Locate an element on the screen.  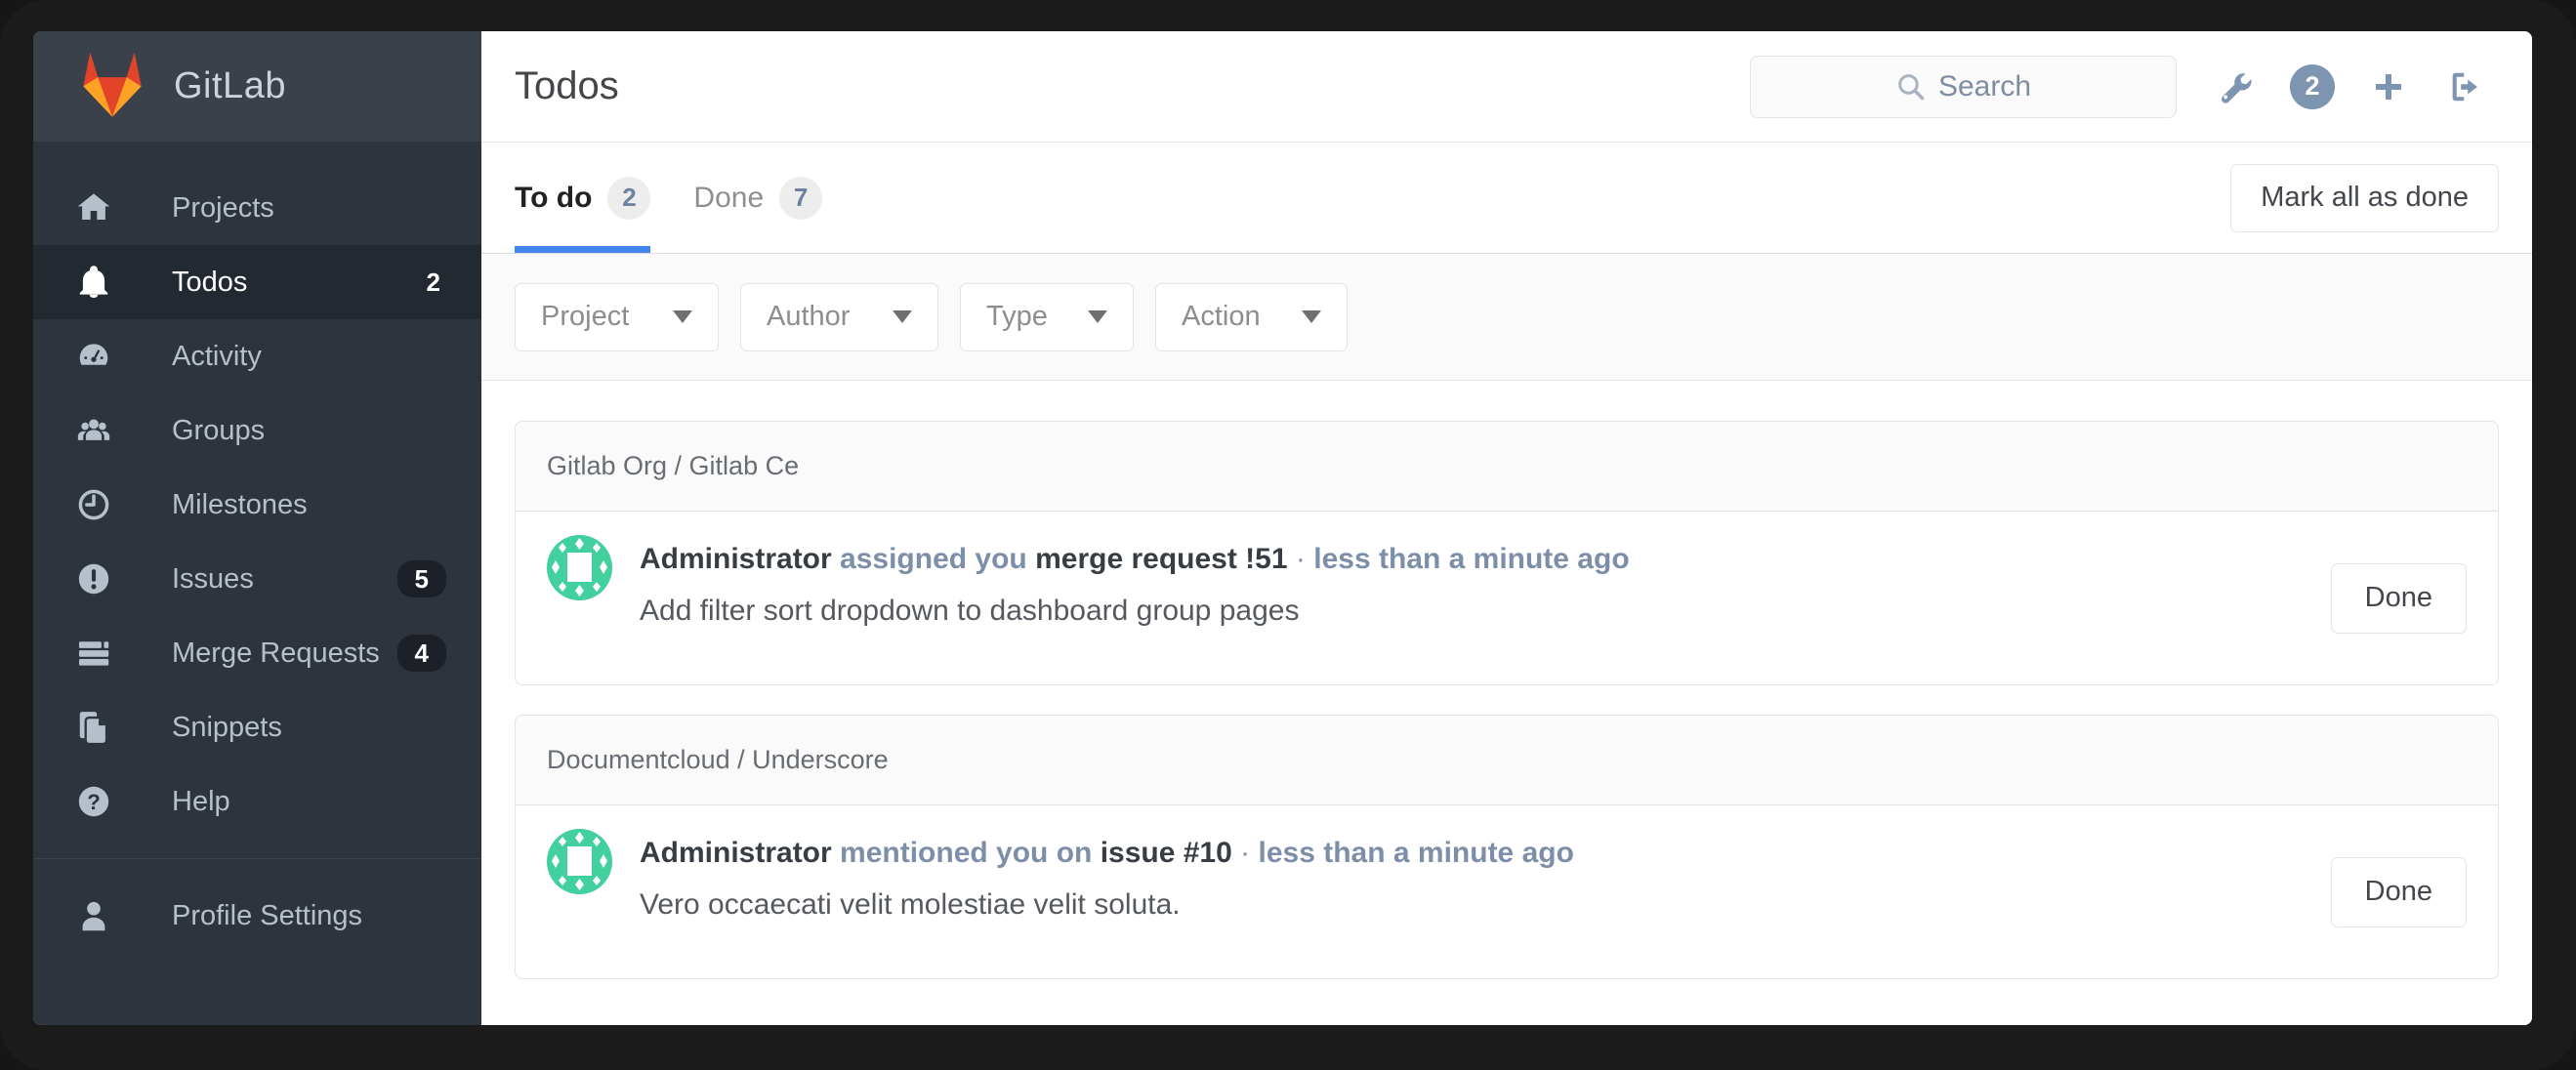
bell-icon is located at coordinates (94, 282).